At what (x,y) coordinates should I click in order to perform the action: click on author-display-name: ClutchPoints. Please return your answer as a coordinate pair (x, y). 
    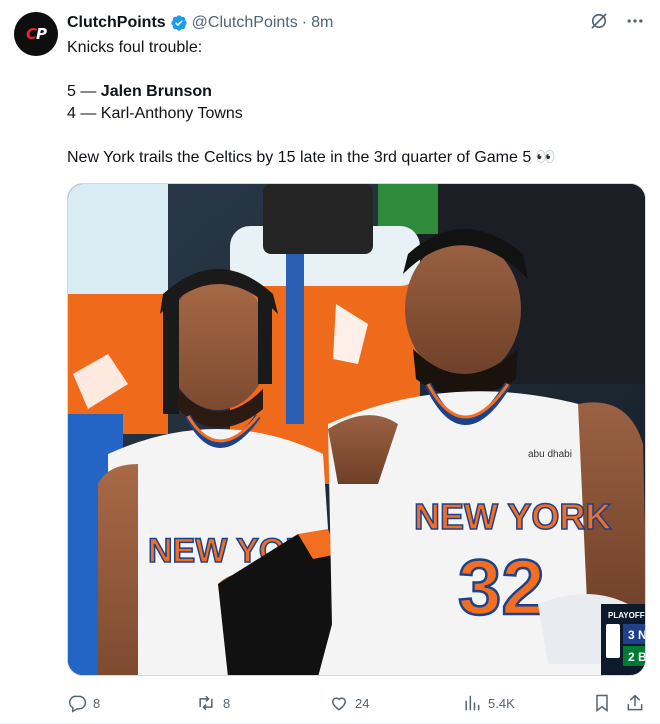
    Looking at the image, I should click on (116, 23).